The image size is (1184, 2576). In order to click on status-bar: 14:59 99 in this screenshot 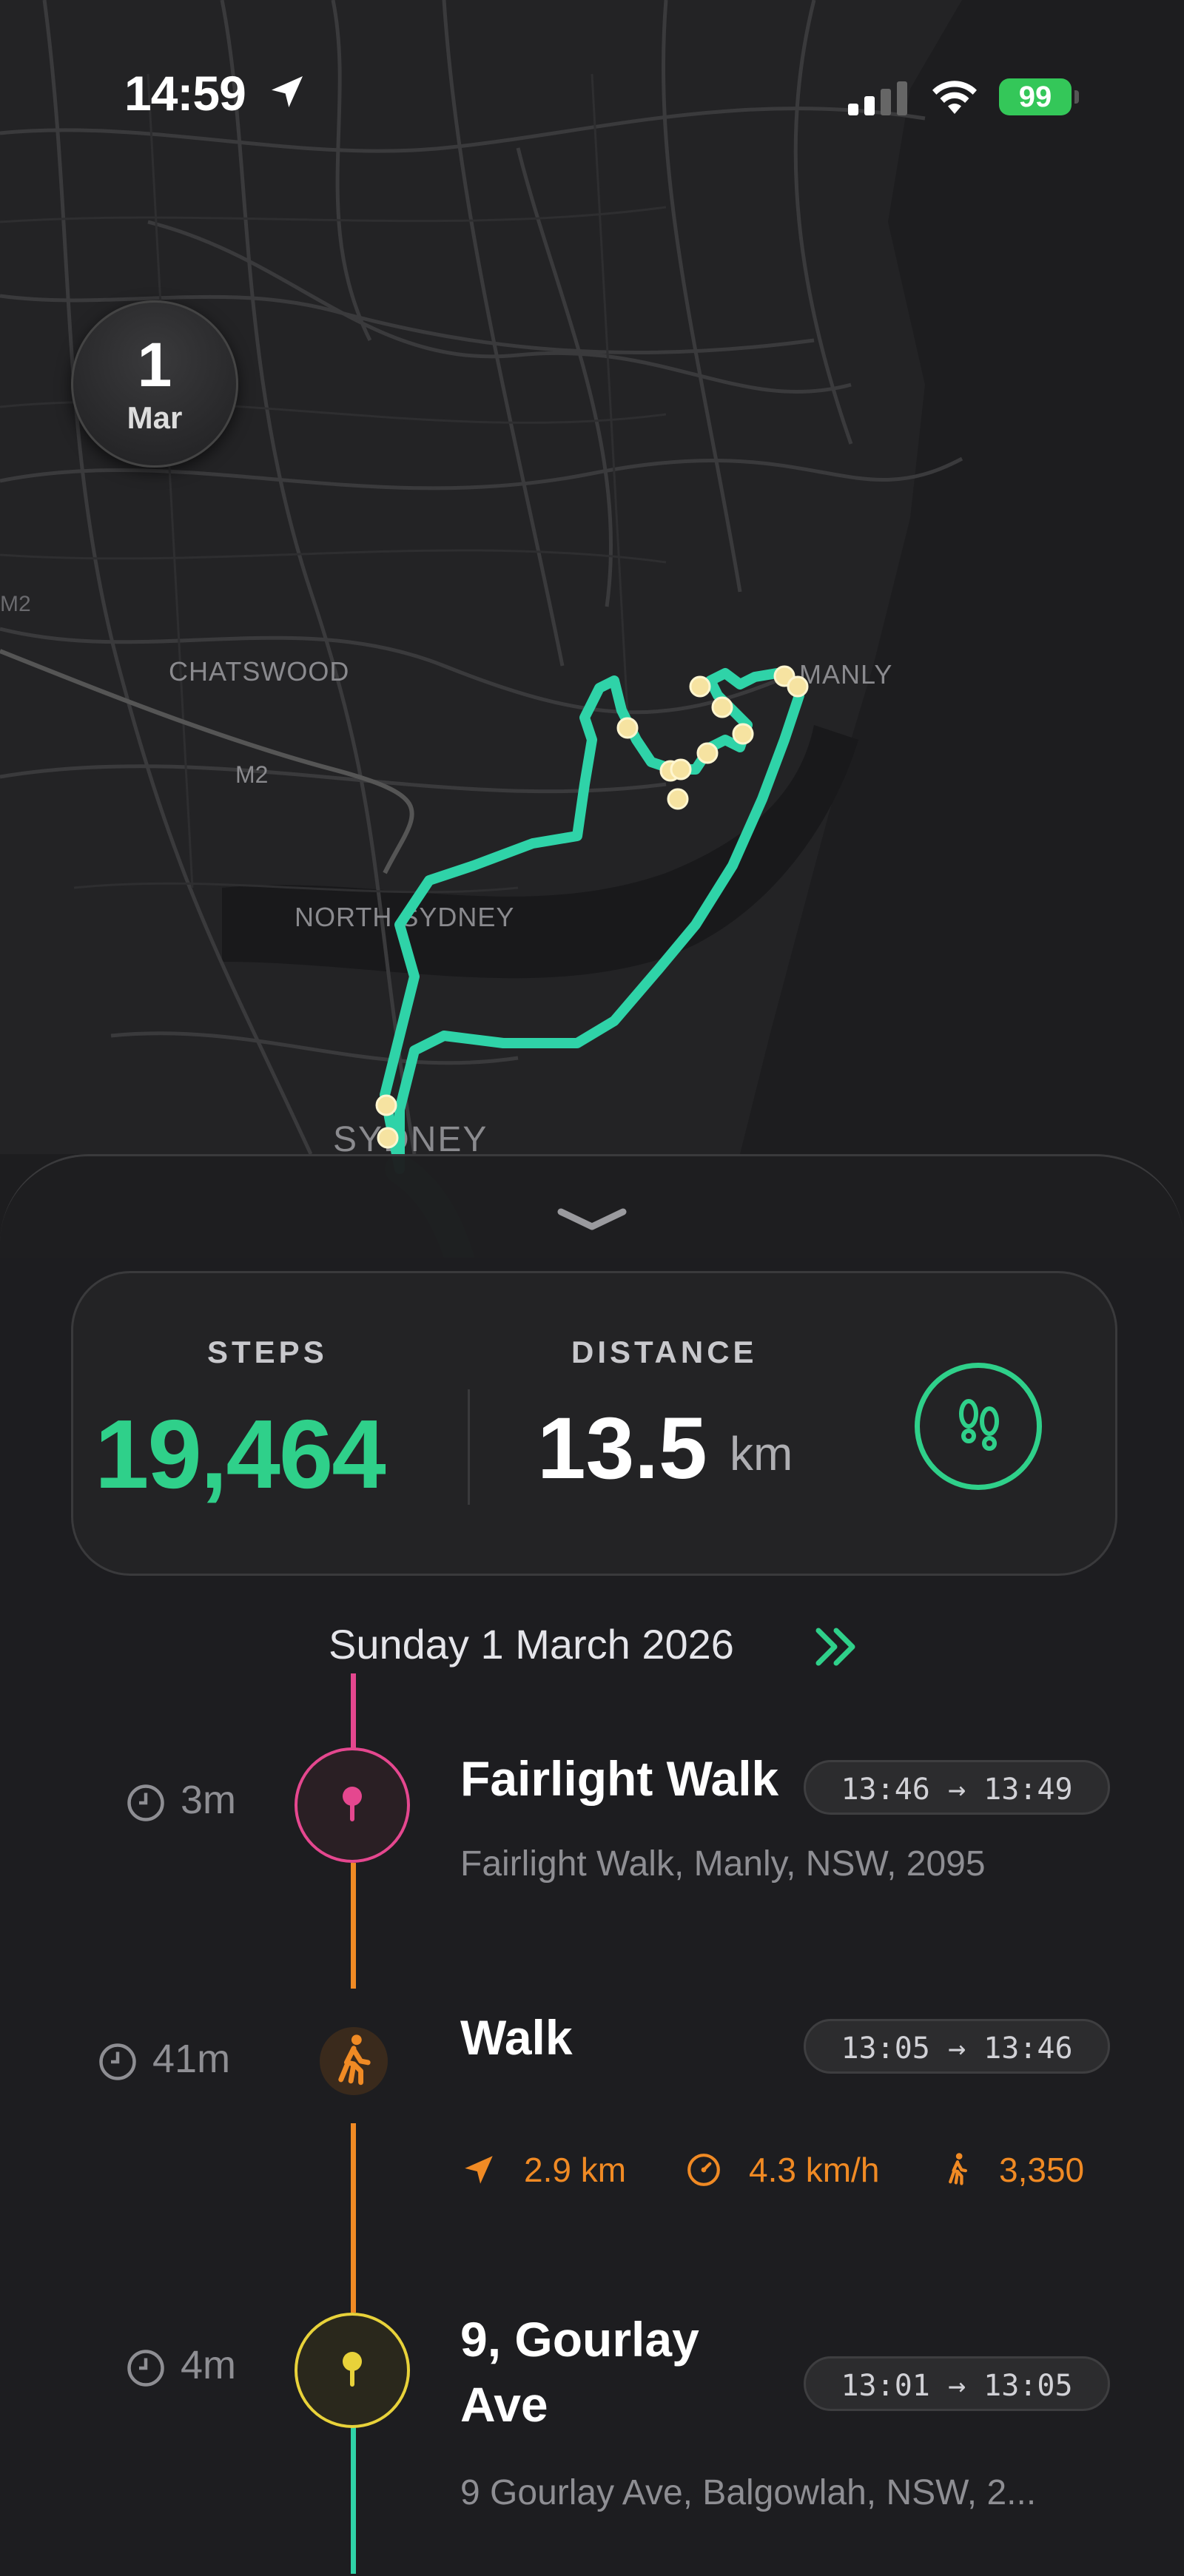, I will do `click(592, 96)`.